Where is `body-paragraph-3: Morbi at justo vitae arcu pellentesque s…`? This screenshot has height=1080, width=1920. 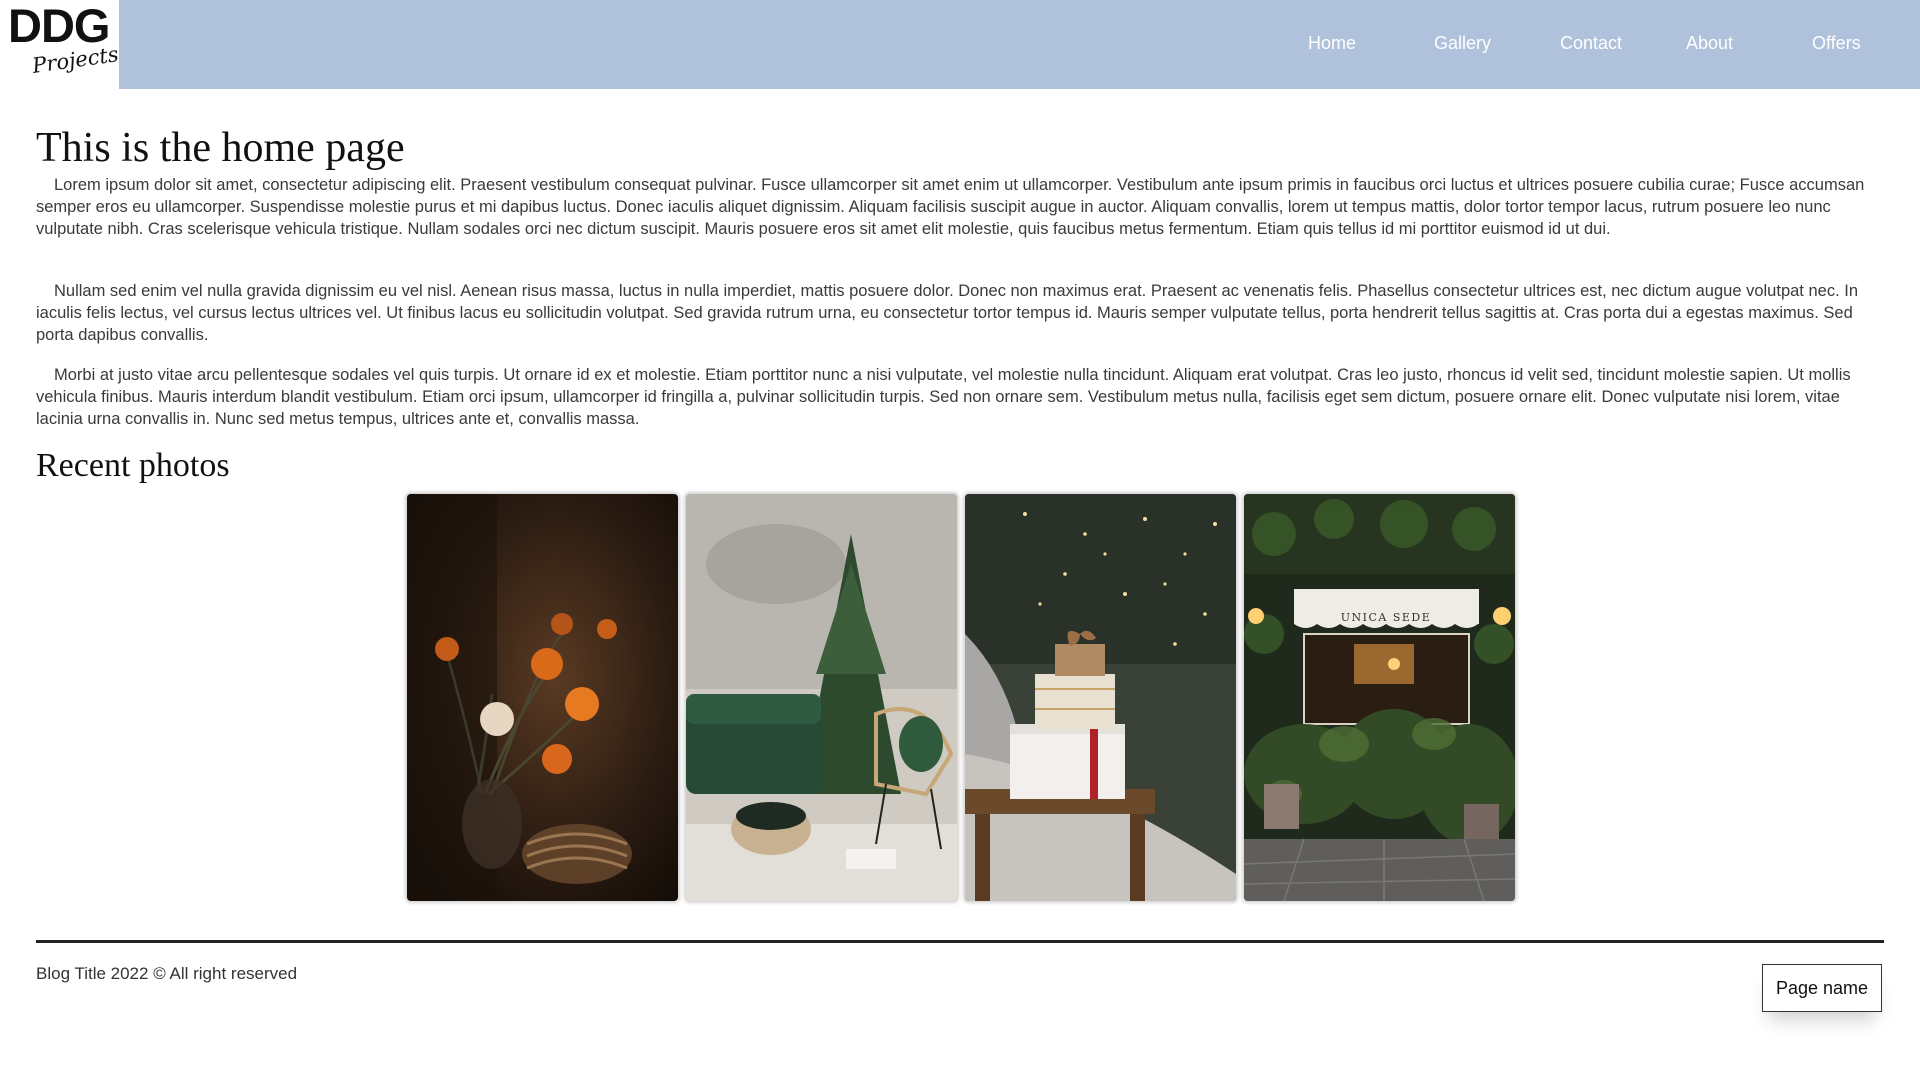 body-paragraph-3: Morbi at justo vitae arcu pellentesque s… is located at coordinates (943, 397).